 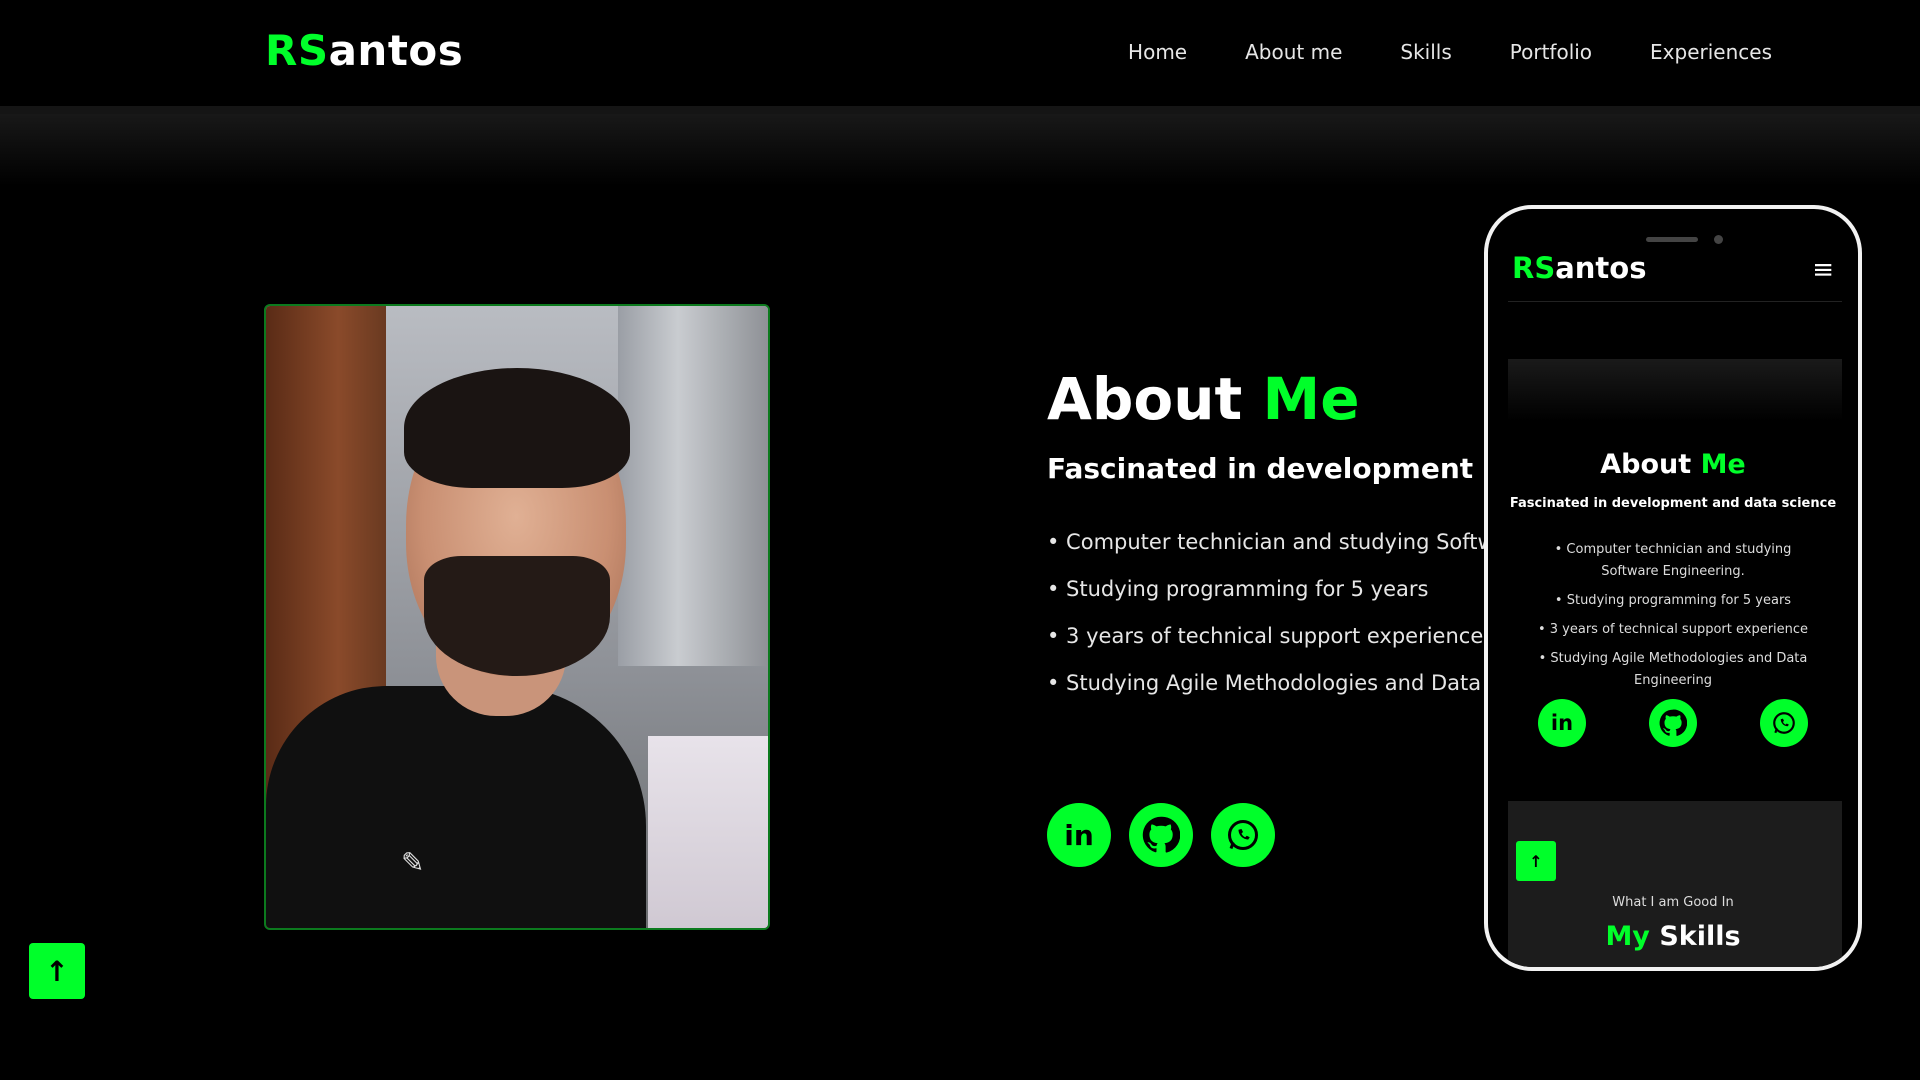 What do you see at coordinates (1823, 270) in the screenshot?
I see `hamburger-menu-icon: ≡` at bounding box center [1823, 270].